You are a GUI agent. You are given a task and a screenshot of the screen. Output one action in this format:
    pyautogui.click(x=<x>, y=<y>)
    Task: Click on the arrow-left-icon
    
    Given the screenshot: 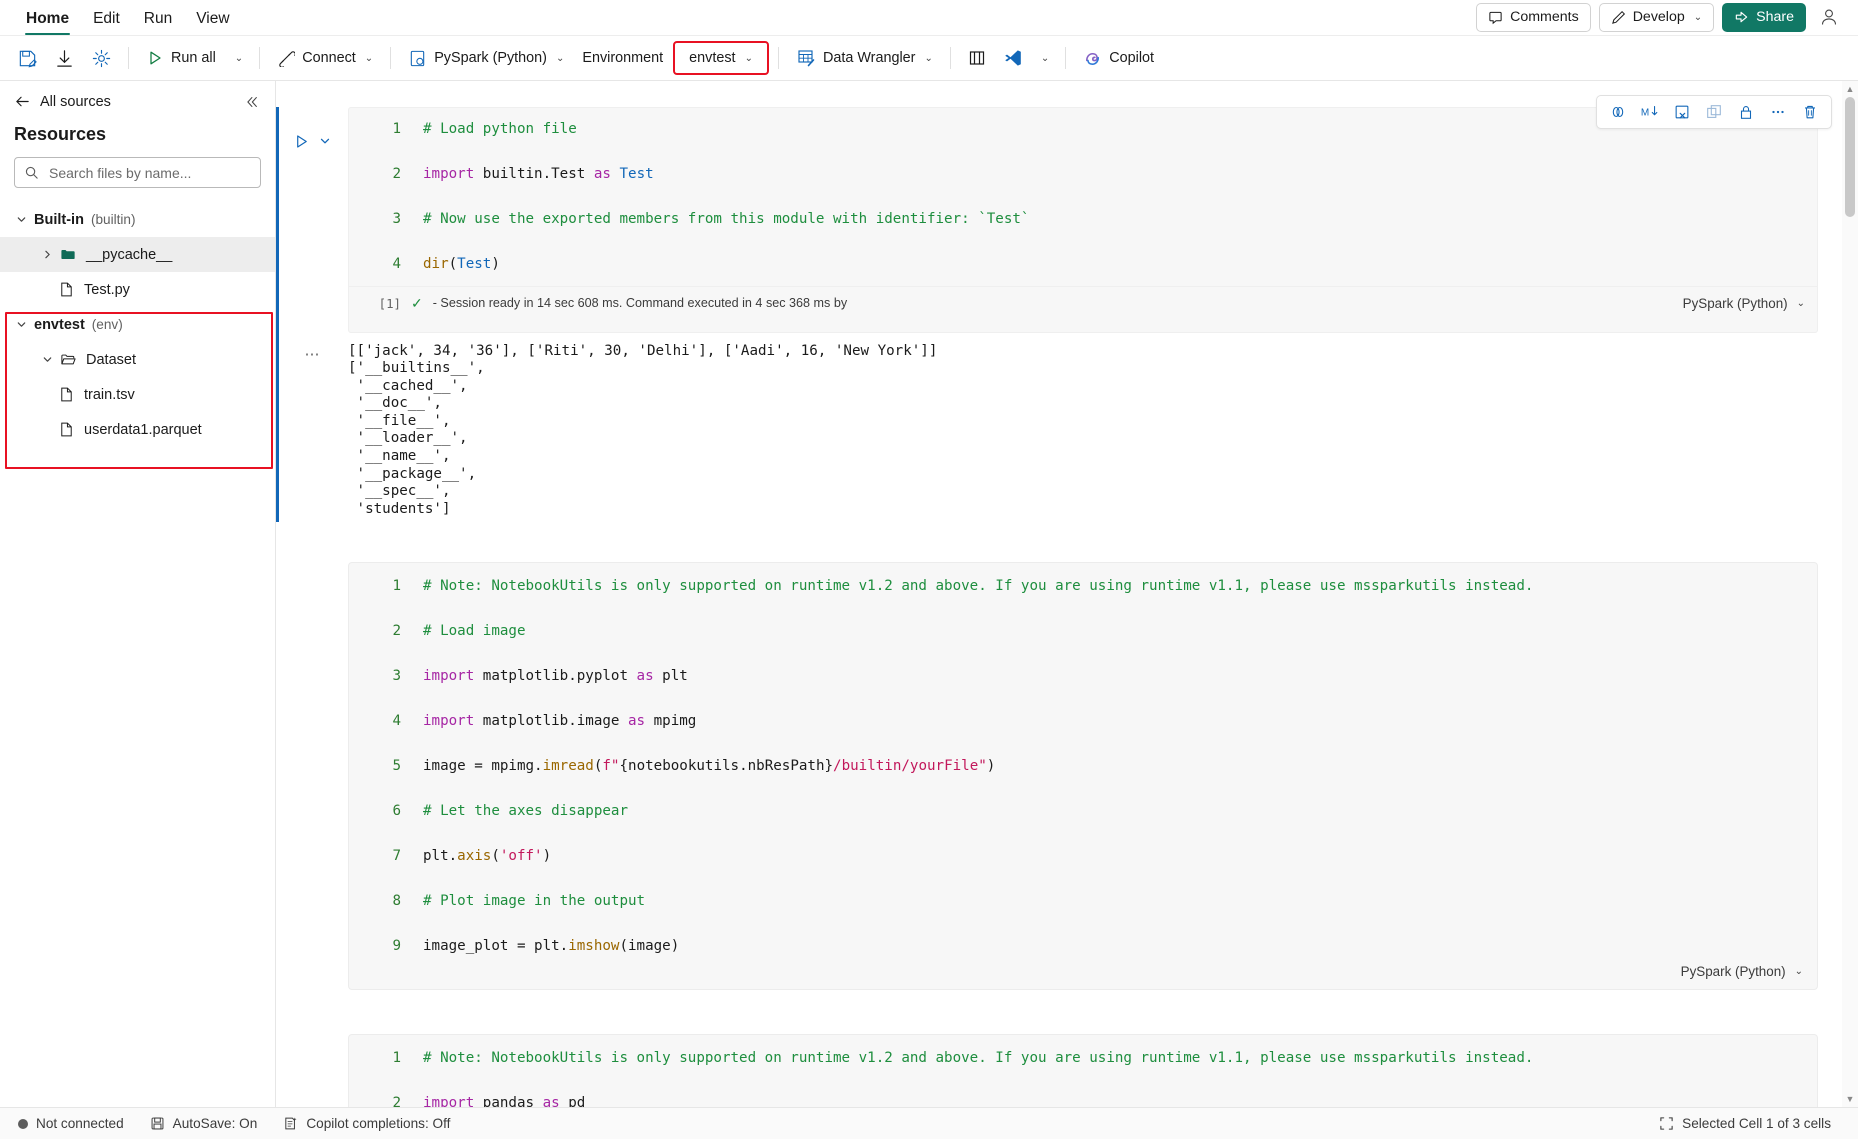 What is the action you would take?
    pyautogui.click(x=22, y=101)
    